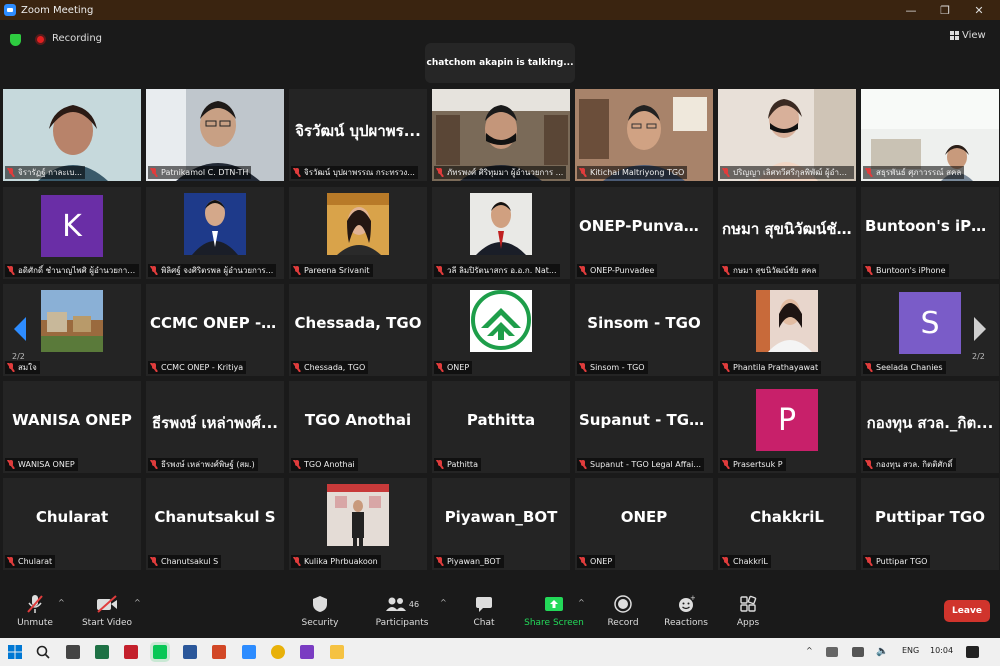 Image resolution: width=1000 pixels, height=666 pixels. What do you see at coordinates (215, 330) in the screenshot?
I see `participant-tile: CCMC ONEP - K... CCMC ONEP - Kritiya` at bounding box center [215, 330].